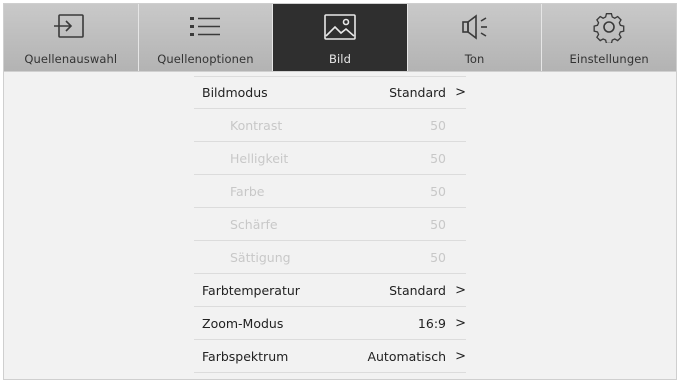 The image size is (680, 383). What do you see at coordinates (330, 92) in the screenshot?
I see `menu-item-bildmodus: Bildmodus Standard >` at bounding box center [330, 92].